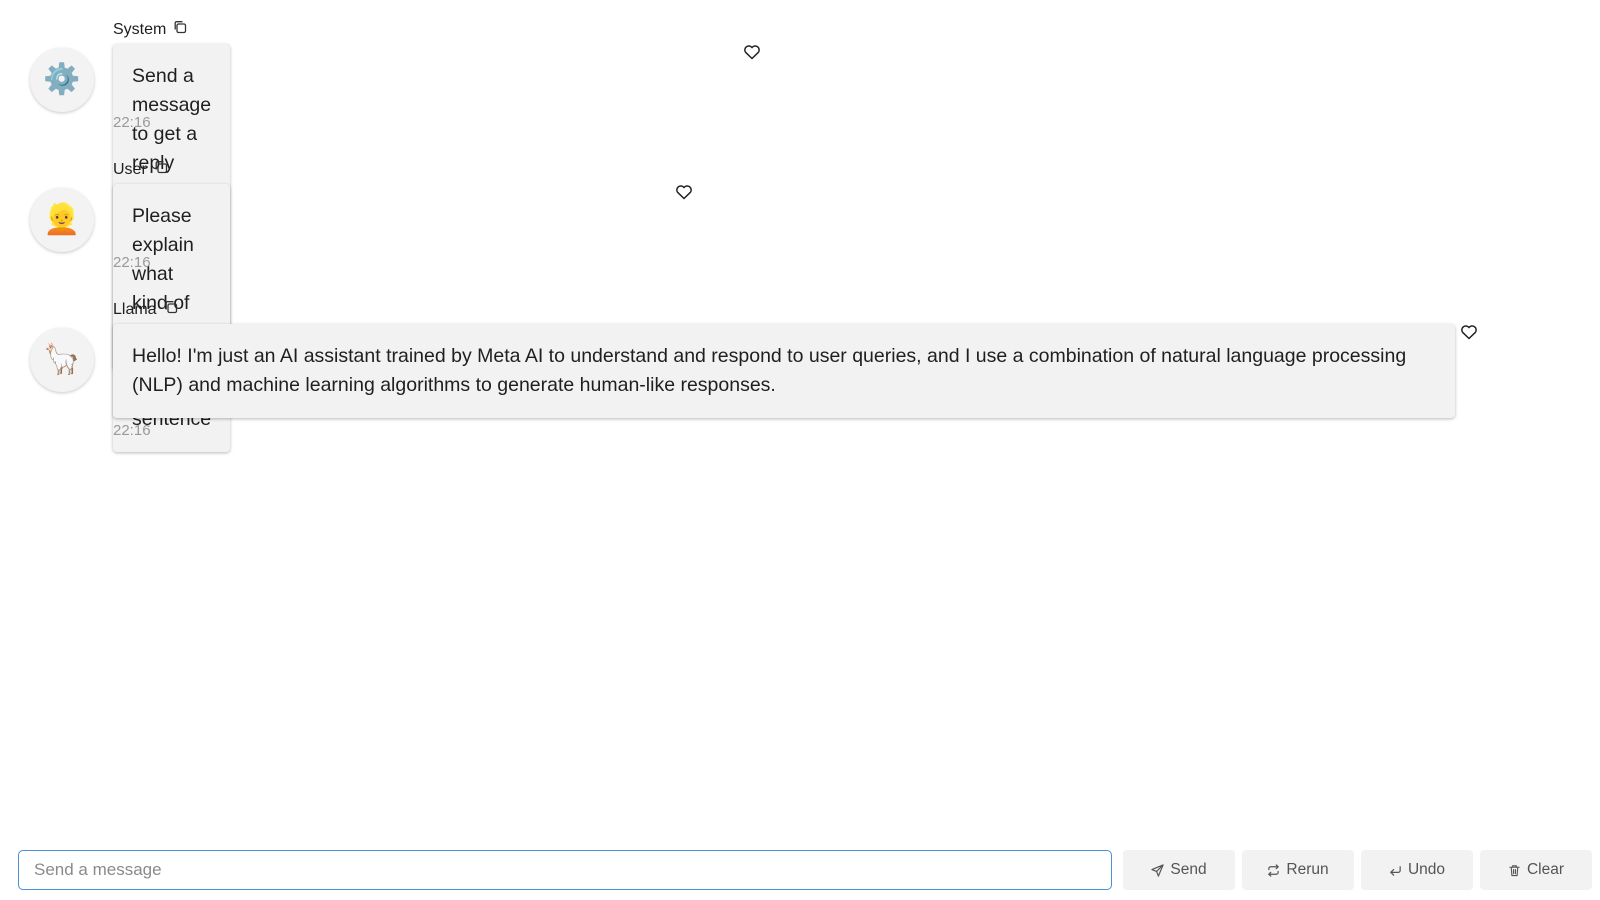 The image size is (1600, 900). I want to click on author-name: Llama, so click(135, 309).